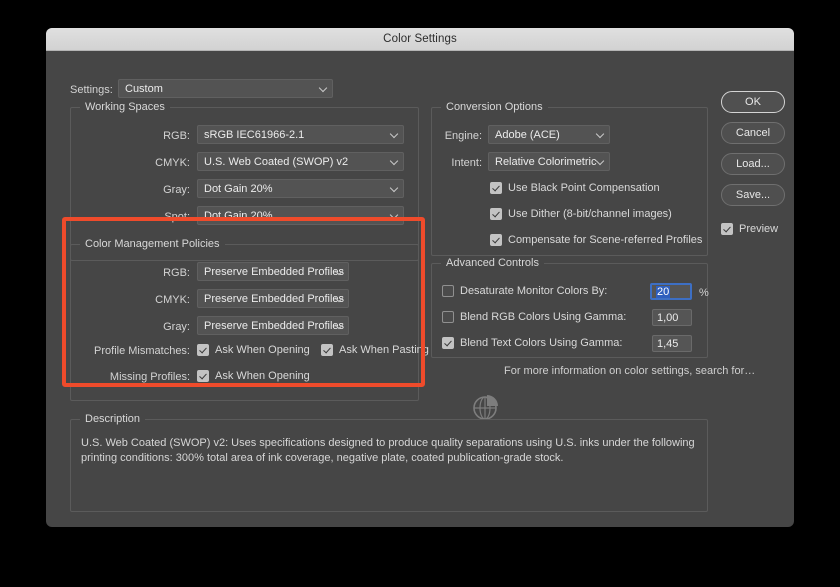 Image resolution: width=840 pixels, height=587 pixels. Describe the element at coordinates (753, 102) in the screenshot. I see `ok-button: OK` at that location.